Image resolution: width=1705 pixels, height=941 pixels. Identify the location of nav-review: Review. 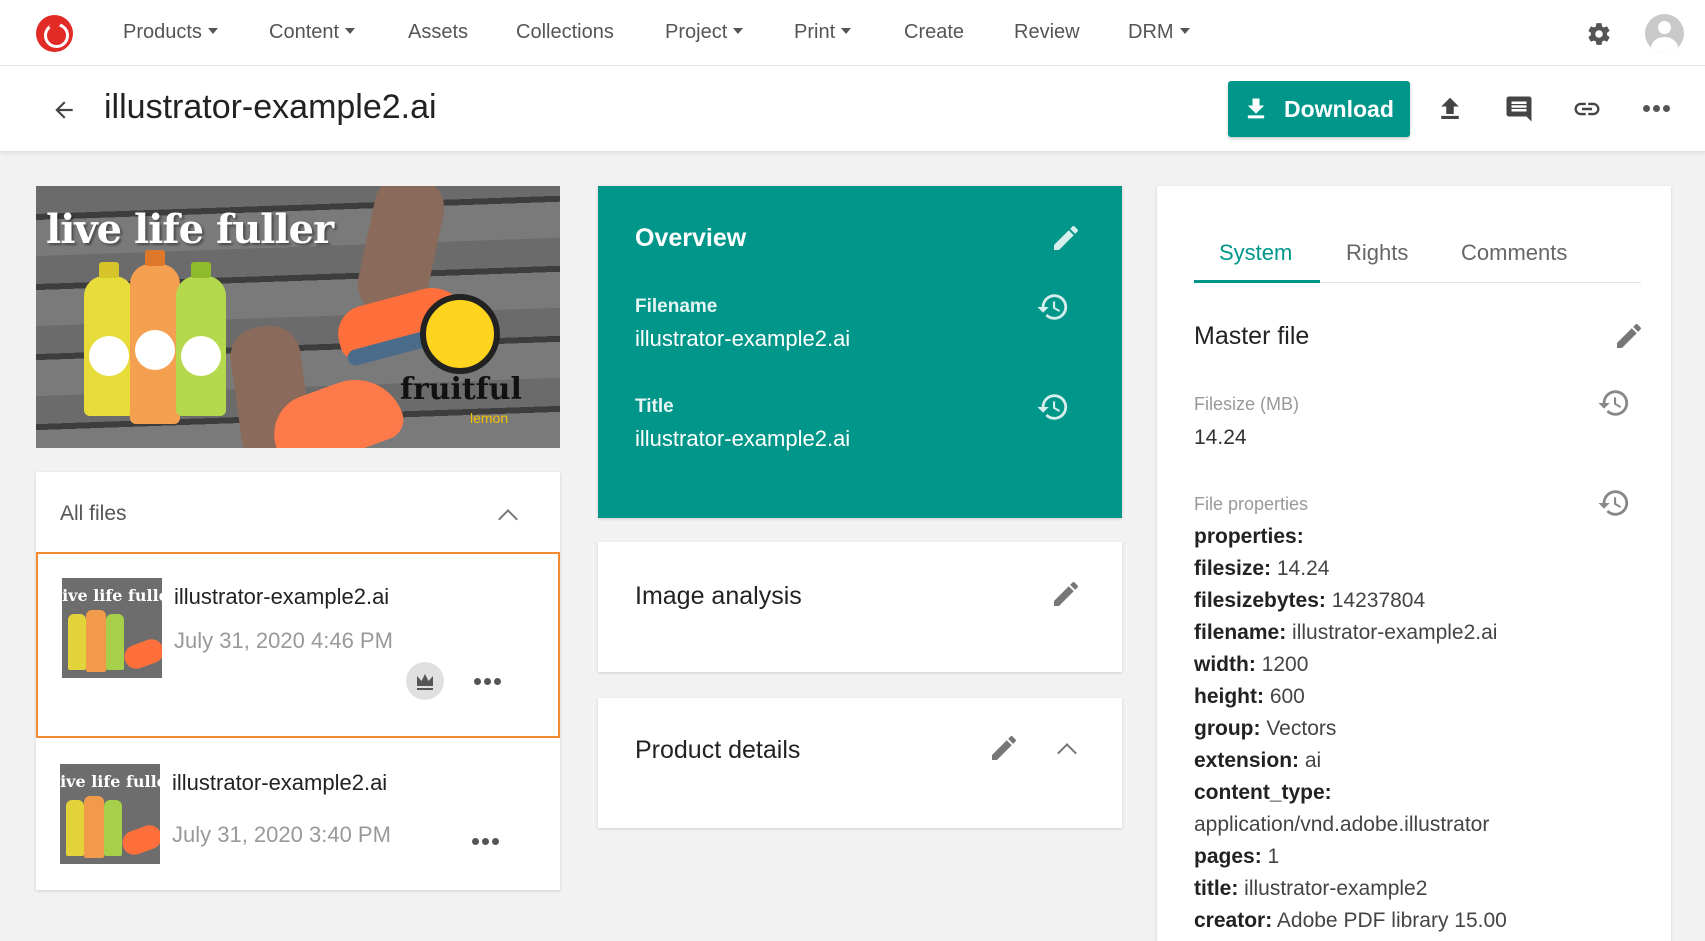
(1047, 32).